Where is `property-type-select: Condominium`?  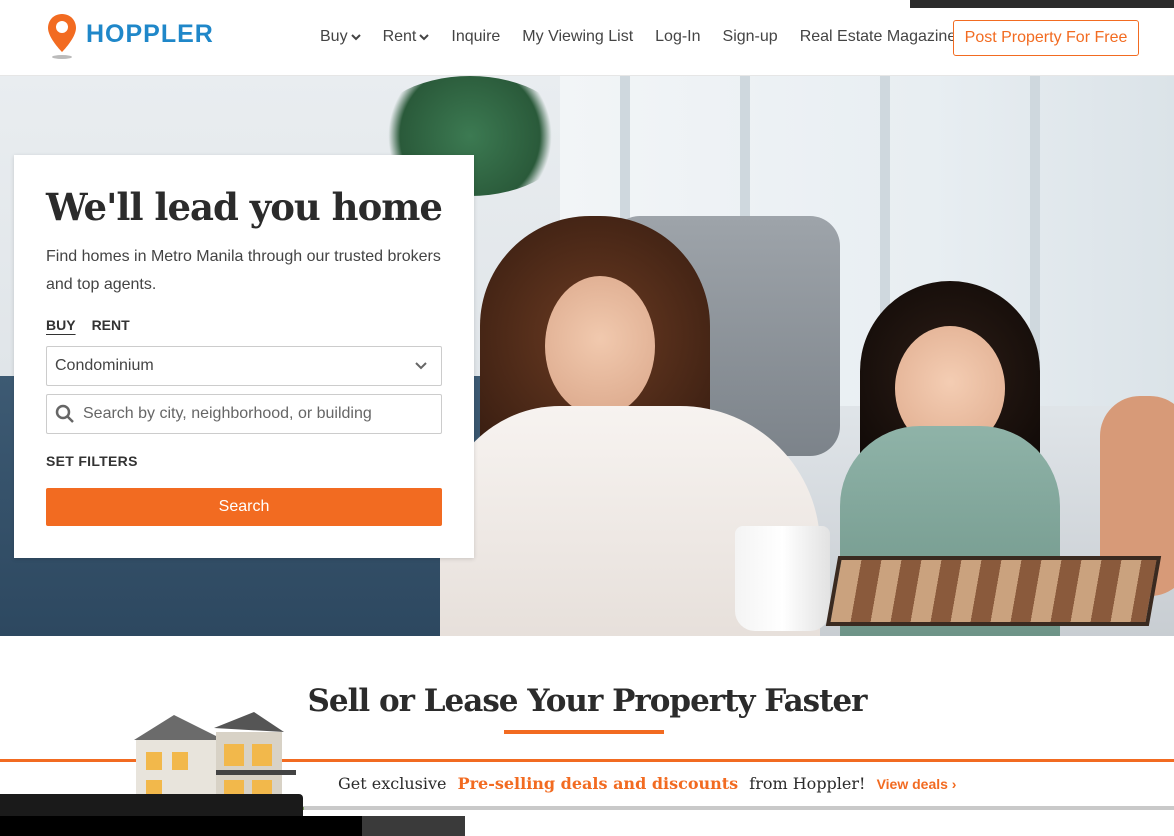 property-type-select: Condominium is located at coordinates (244, 366).